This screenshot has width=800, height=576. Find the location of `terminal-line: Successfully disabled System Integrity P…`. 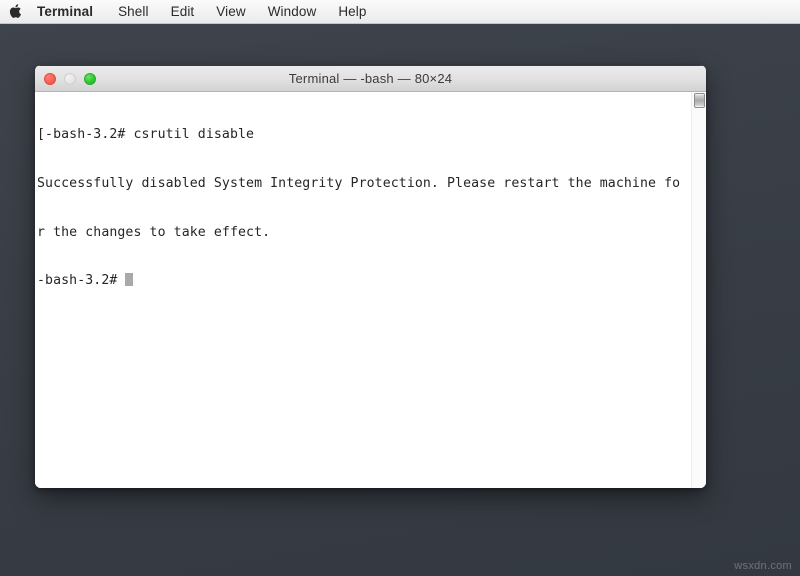

terminal-line: Successfully disabled System Integrity P… is located at coordinates (359, 183).